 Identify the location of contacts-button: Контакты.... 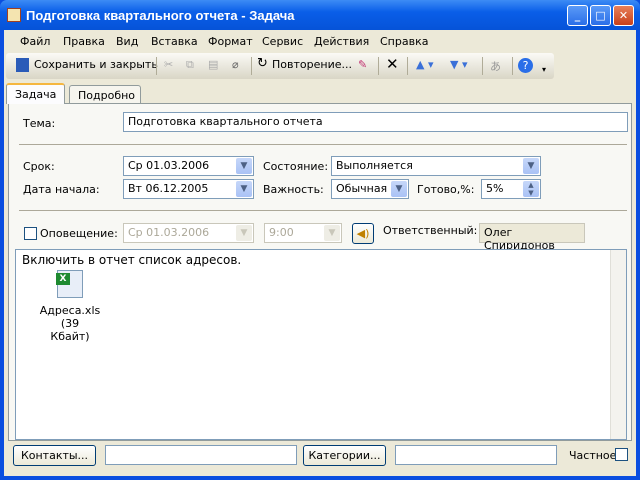
(54, 455).